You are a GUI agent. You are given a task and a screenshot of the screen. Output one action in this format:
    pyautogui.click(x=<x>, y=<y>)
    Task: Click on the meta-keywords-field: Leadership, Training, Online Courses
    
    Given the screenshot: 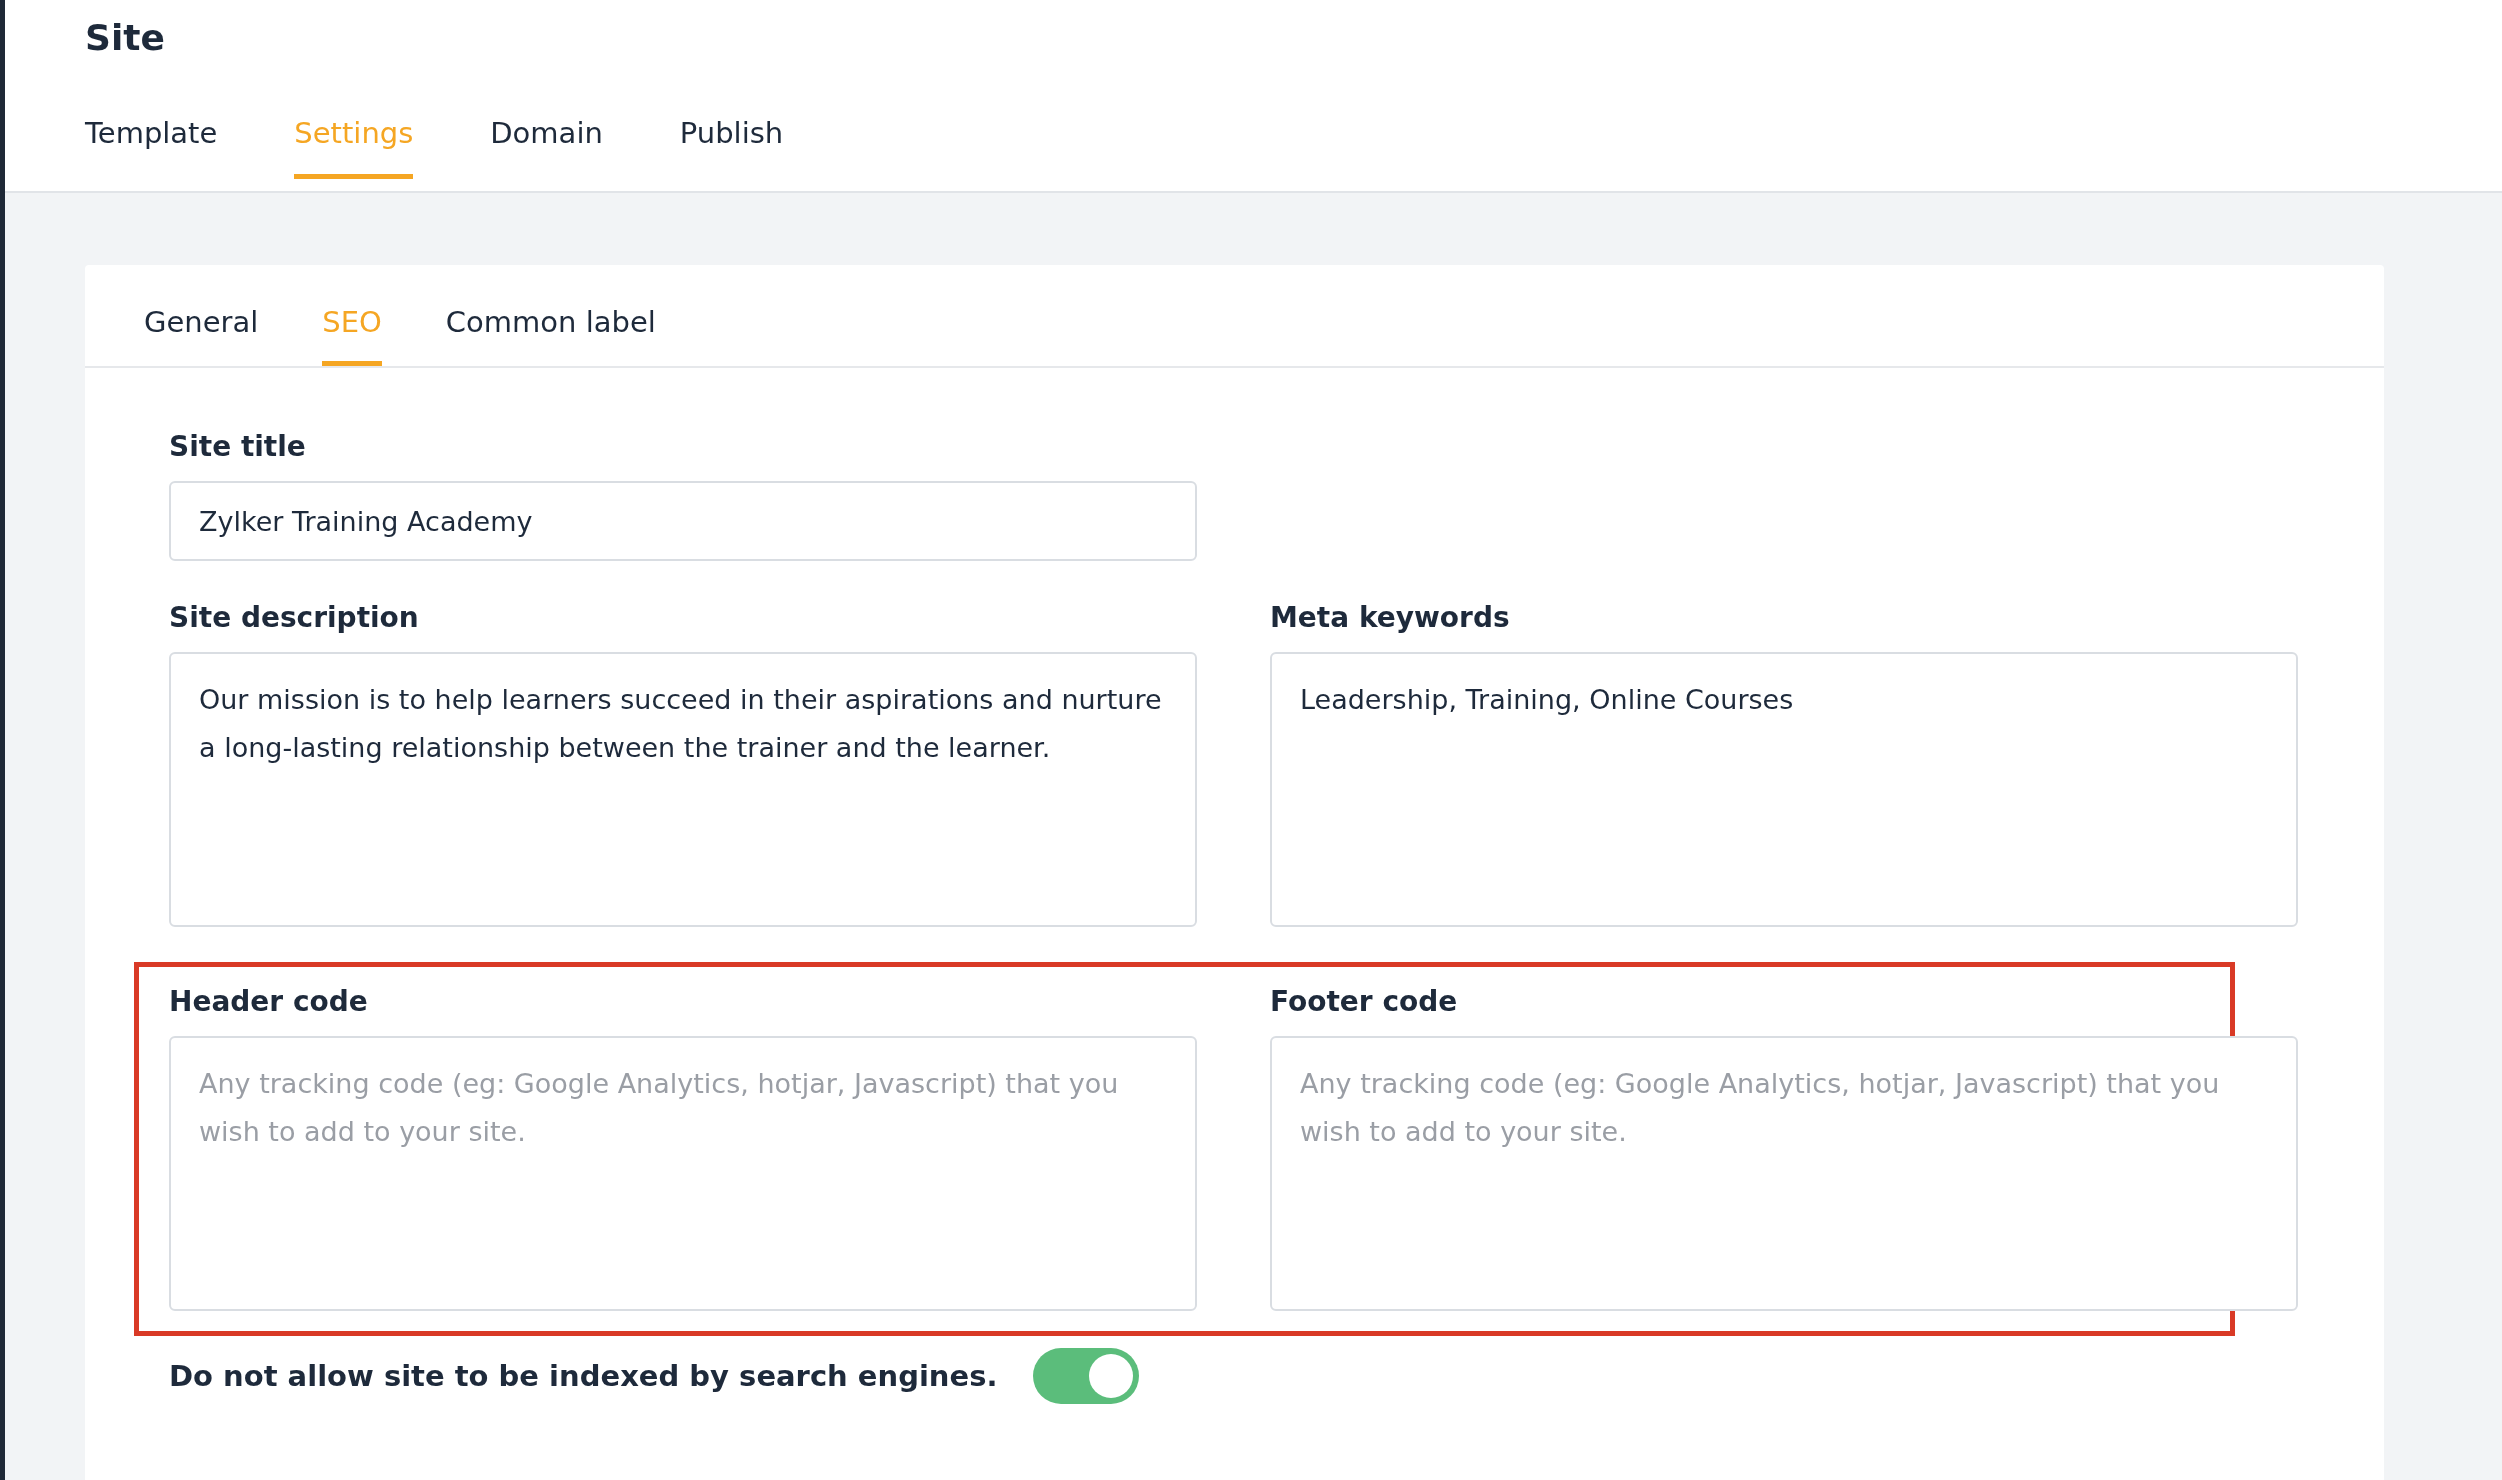 What is the action you would take?
    pyautogui.click(x=1784, y=789)
    